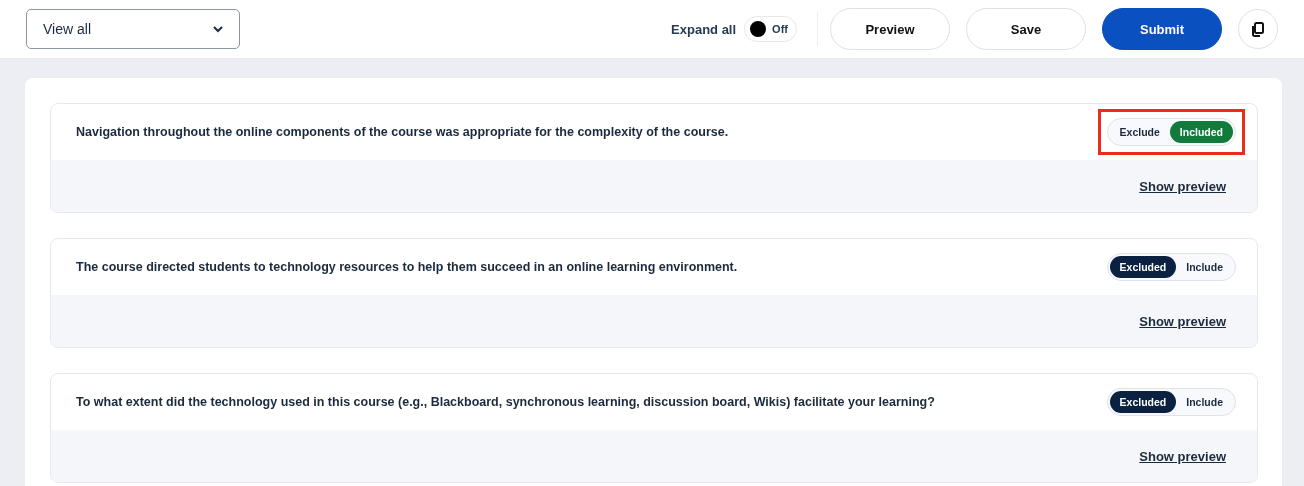 The height and width of the screenshot is (486, 1304). I want to click on question-text: Navigation throughout the online components of the course was appropriate for the complexity of the course., so click(402, 132).